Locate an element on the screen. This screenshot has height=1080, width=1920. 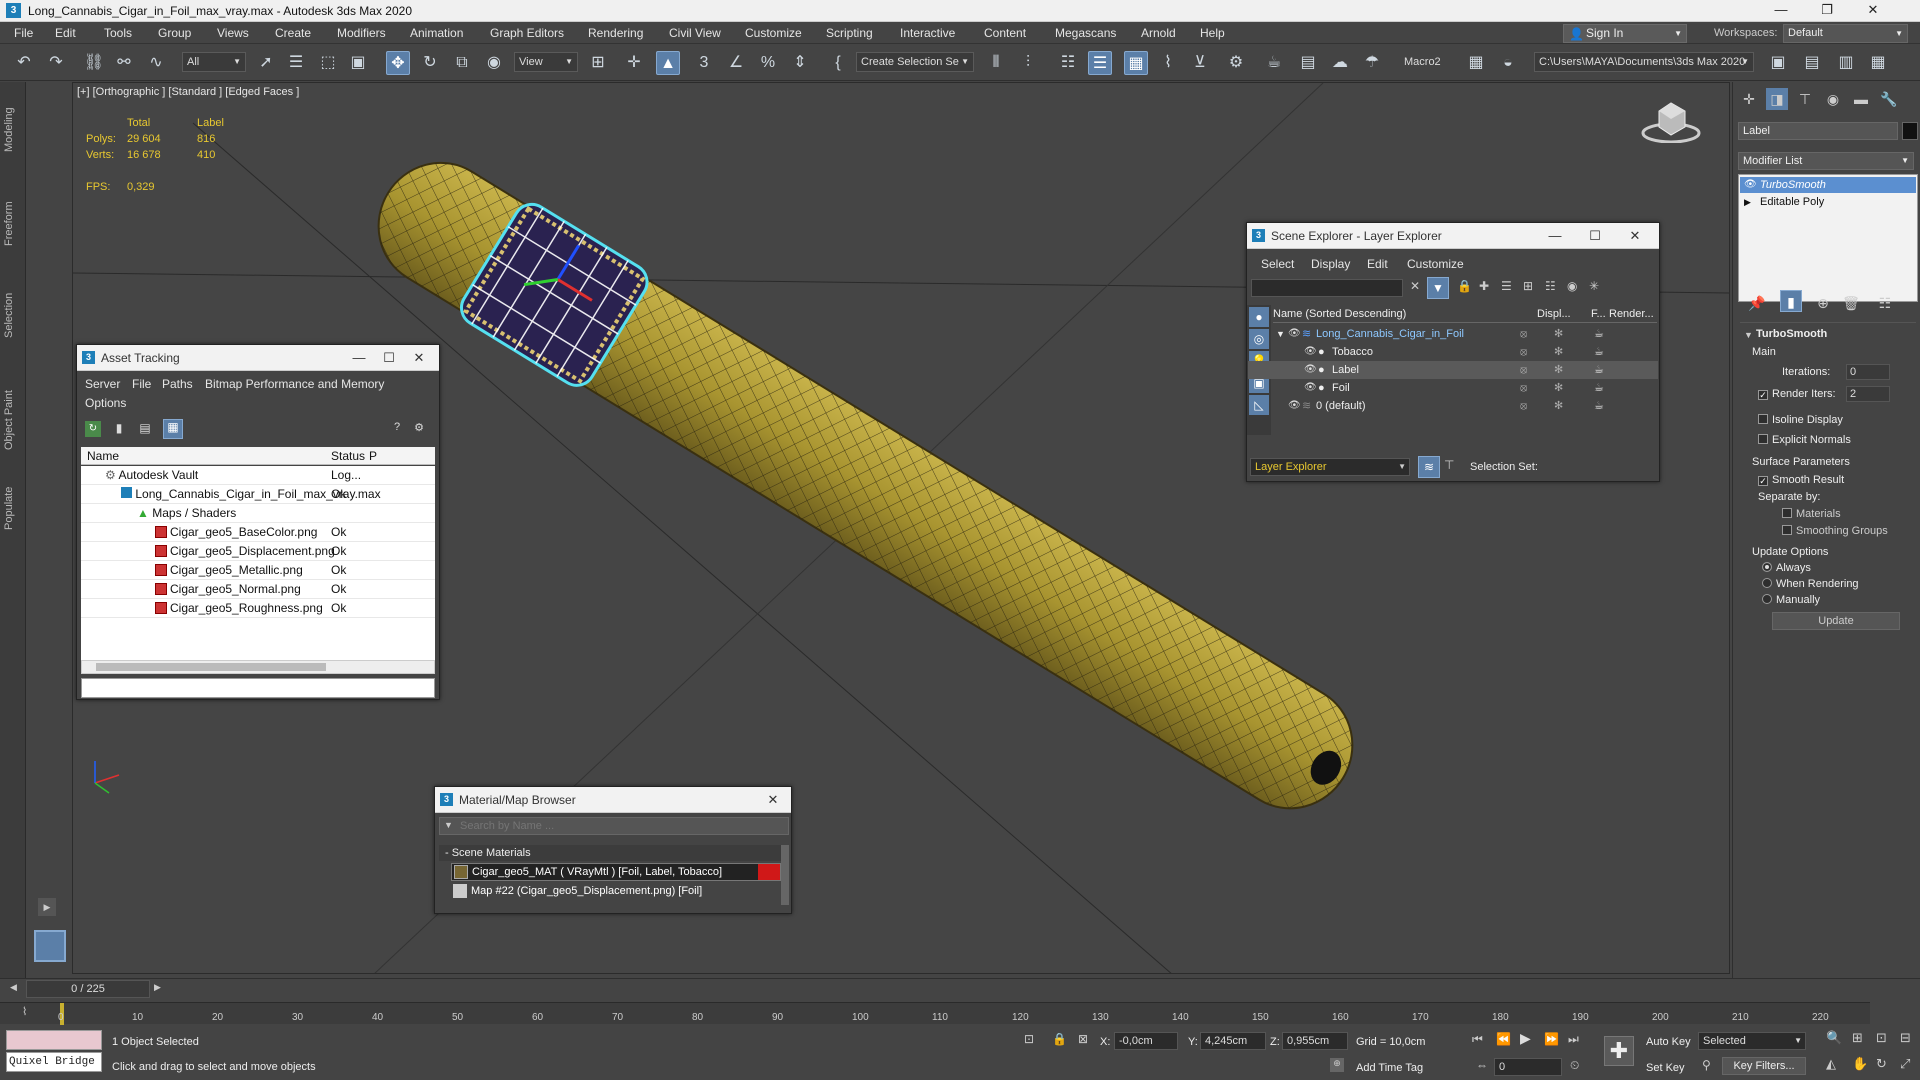
menu-modifiers: Modifiers is located at coordinates (361, 33).